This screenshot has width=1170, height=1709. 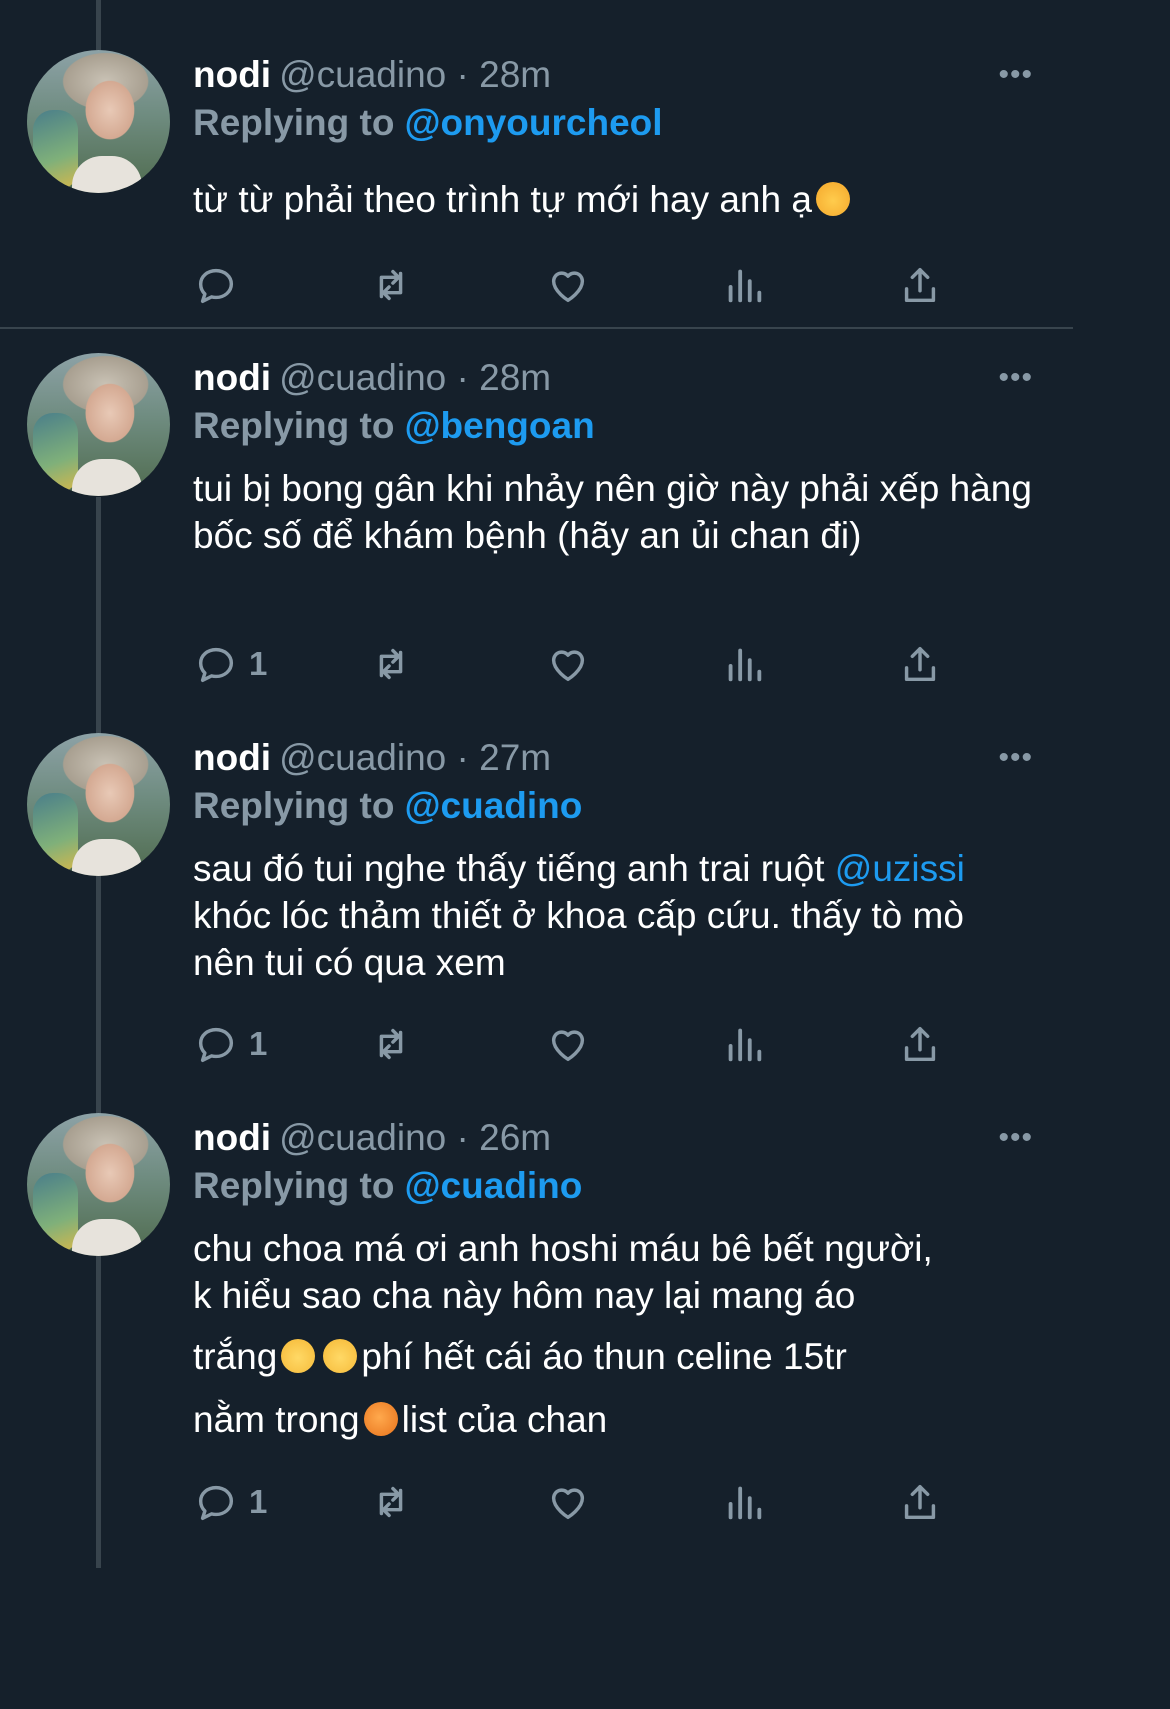 What do you see at coordinates (98, 25) in the screenshot?
I see `thread-line-top` at bounding box center [98, 25].